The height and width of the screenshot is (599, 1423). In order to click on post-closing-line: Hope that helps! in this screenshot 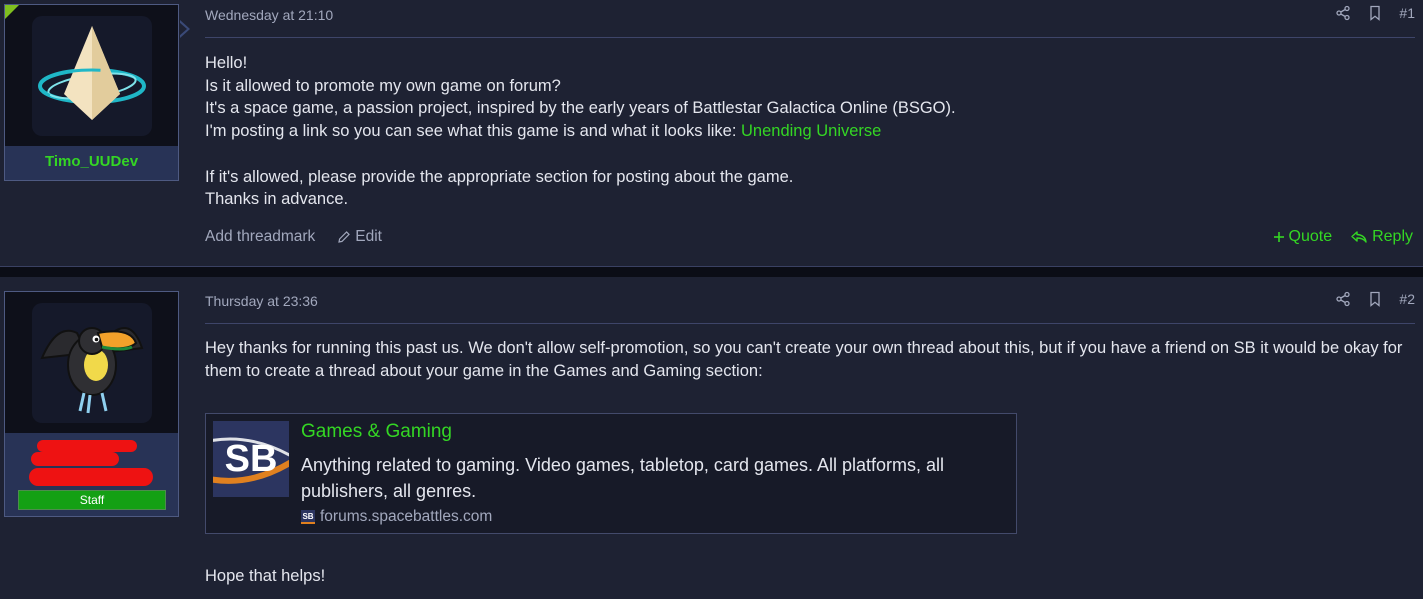, I will do `click(265, 576)`.